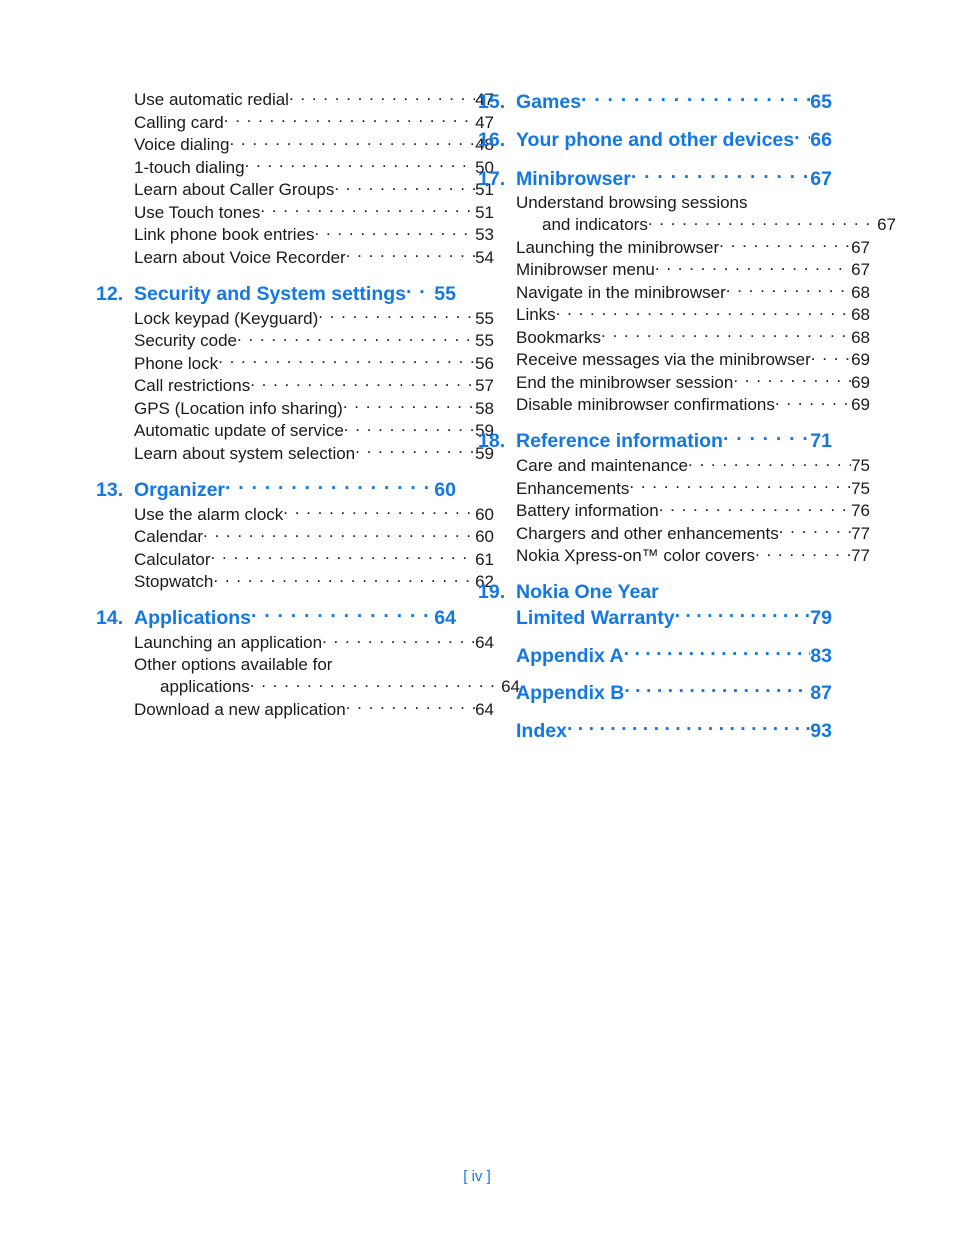  What do you see at coordinates (693, 510) in the screenshot?
I see `toc-entry: Battery information 76` at bounding box center [693, 510].